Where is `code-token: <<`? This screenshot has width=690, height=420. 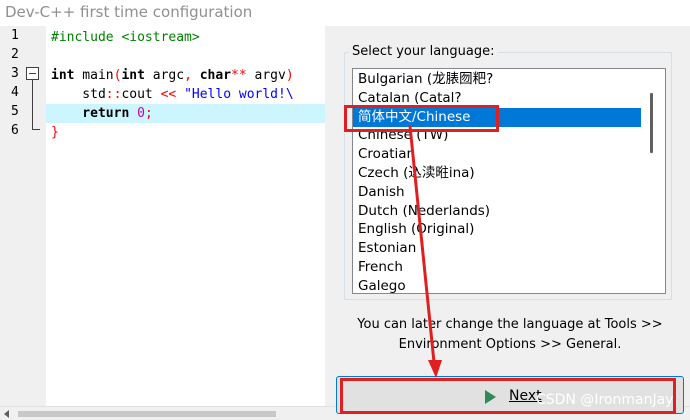
code-token: << is located at coordinates (168, 94).